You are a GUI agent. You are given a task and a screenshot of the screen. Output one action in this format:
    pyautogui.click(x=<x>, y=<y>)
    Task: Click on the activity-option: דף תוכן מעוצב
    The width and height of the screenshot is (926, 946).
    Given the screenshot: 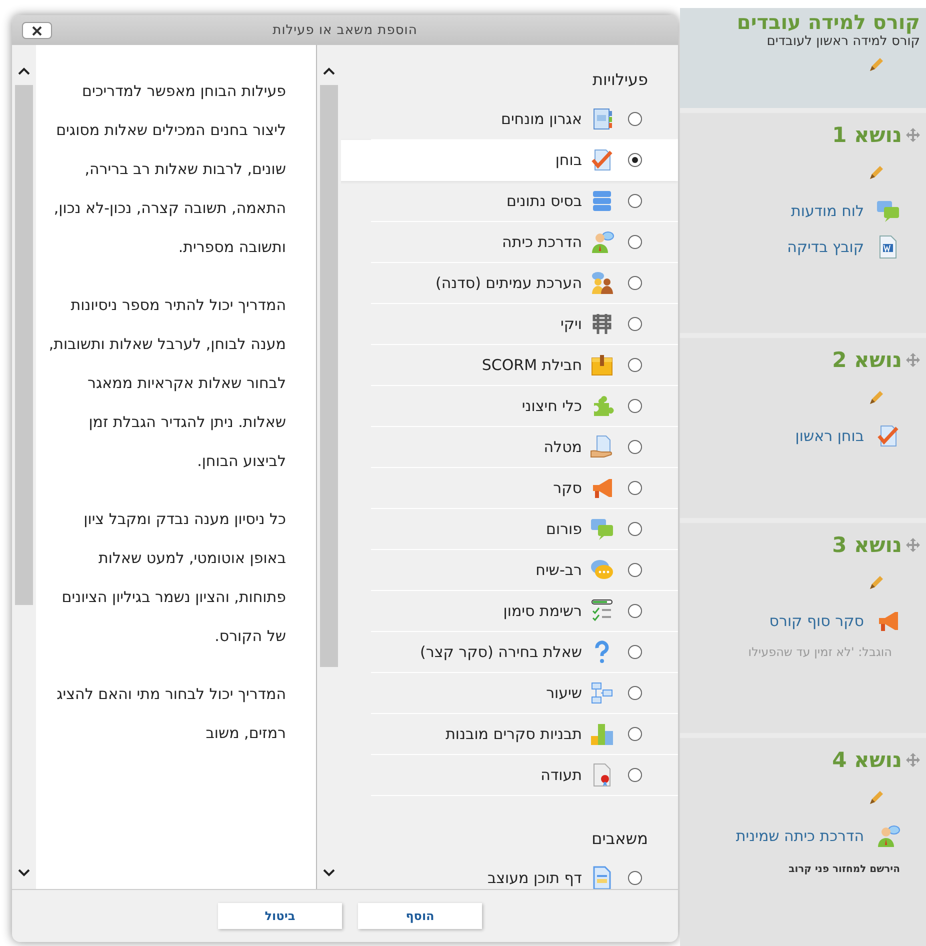 What is the action you would take?
    pyautogui.click(x=524, y=873)
    